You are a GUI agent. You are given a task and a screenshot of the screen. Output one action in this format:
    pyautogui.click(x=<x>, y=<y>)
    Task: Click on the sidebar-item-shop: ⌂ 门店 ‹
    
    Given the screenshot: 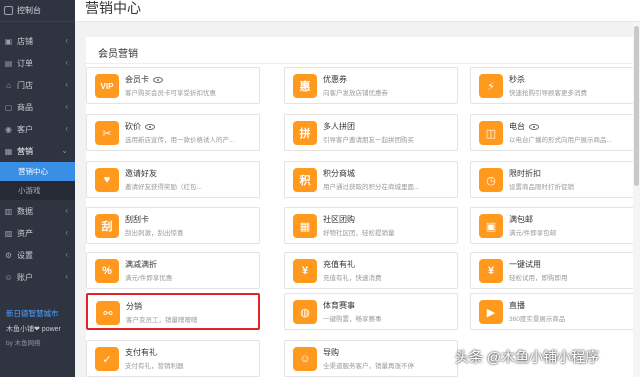 What is the action you would take?
    pyautogui.click(x=37, y=85)
    